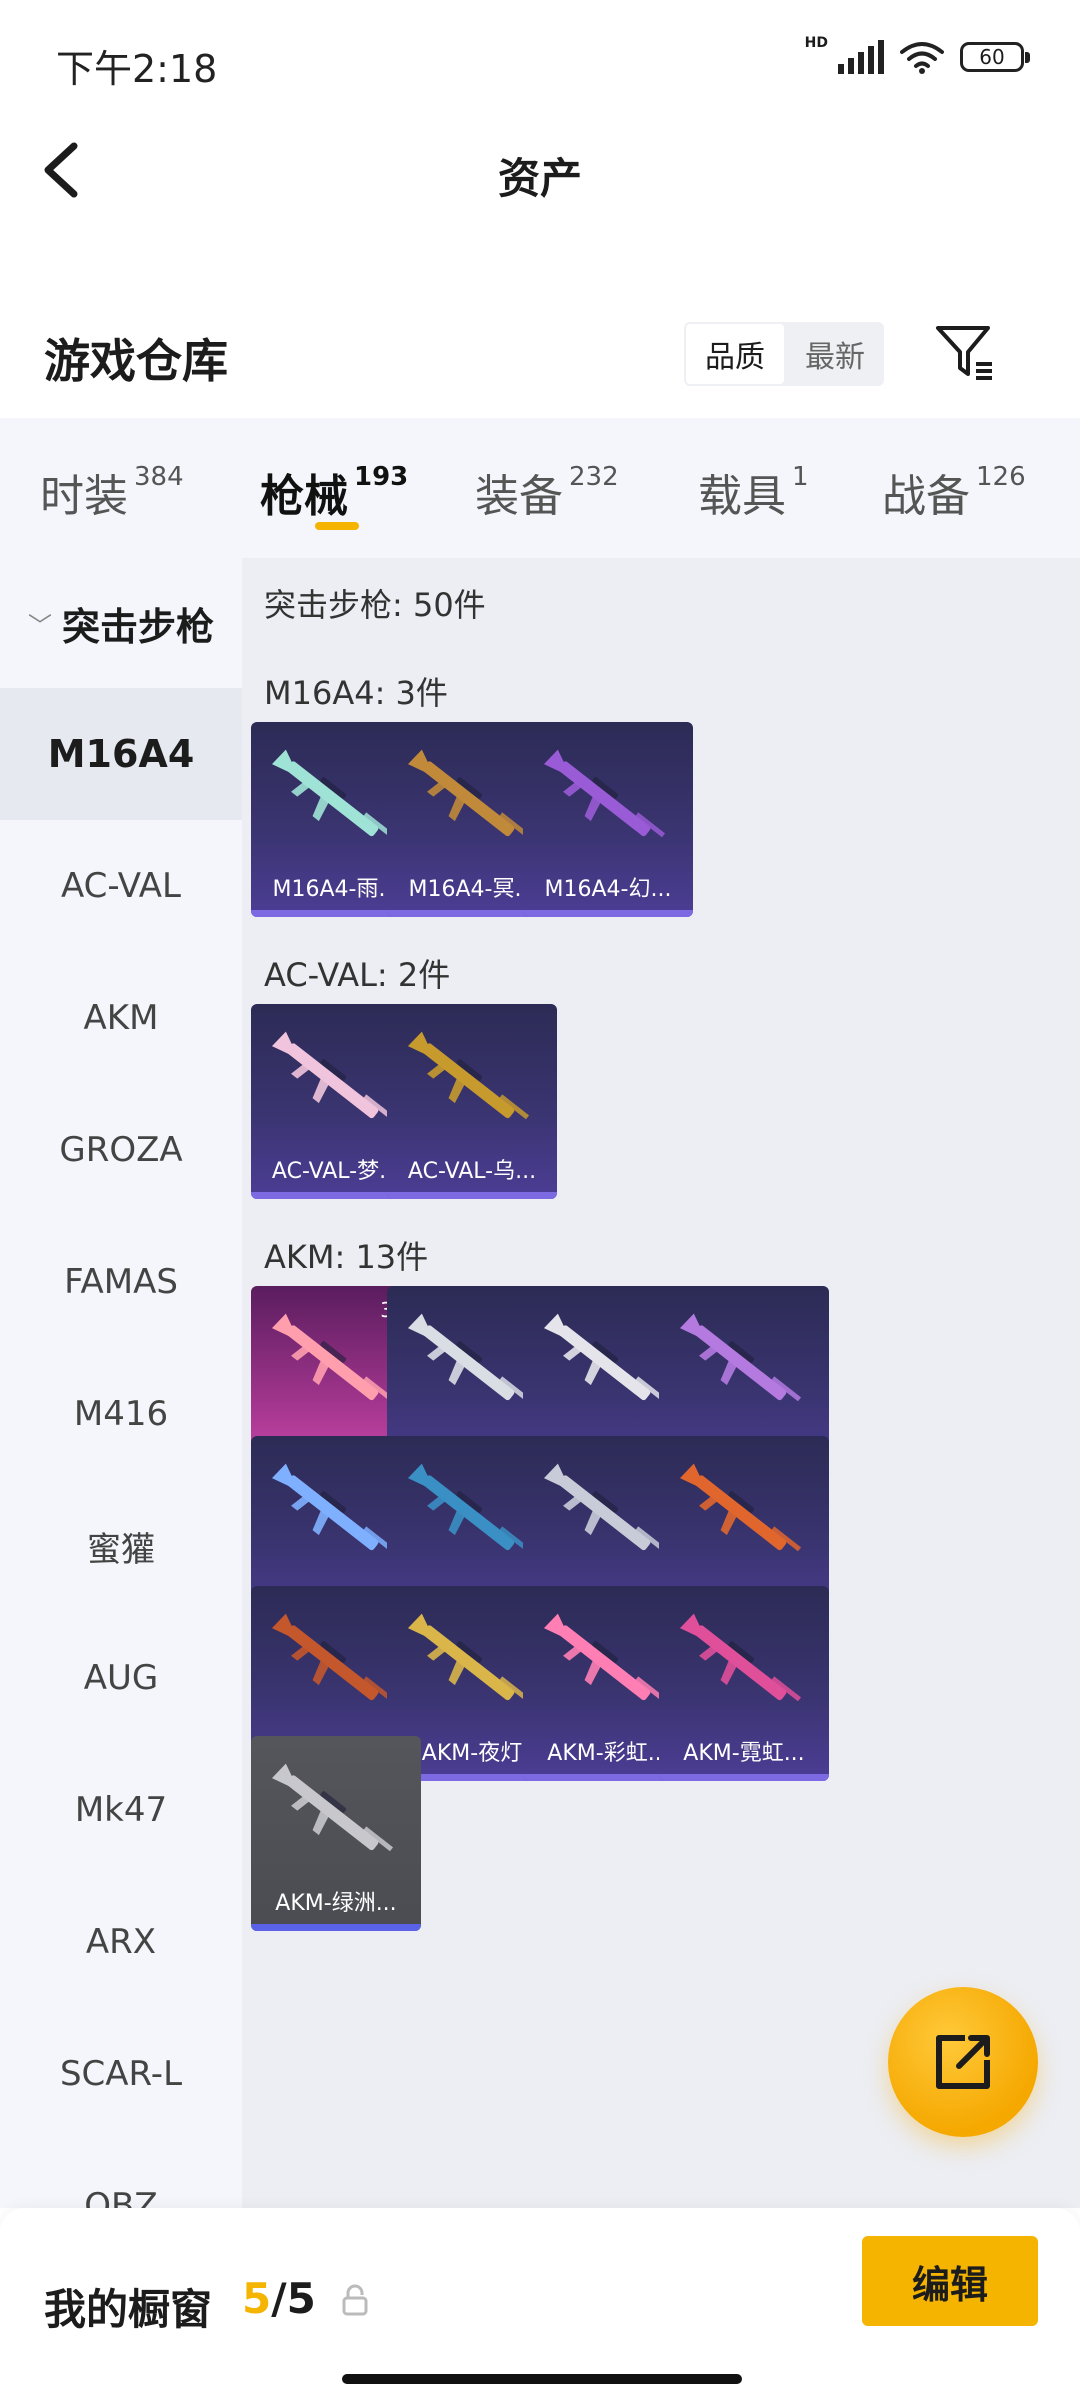 This screenshot has width=1080, height=2400. I want to click on filter-button, so click(965, 353).